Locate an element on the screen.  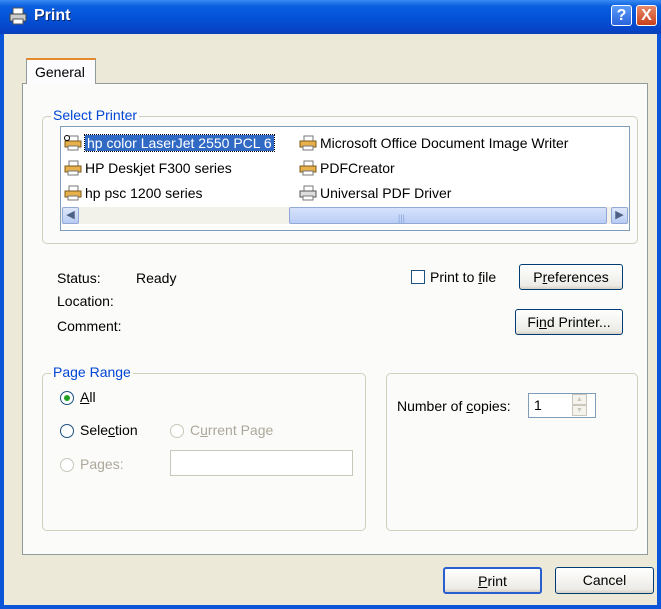
help-button: ? is located at coordinates (621, 15).